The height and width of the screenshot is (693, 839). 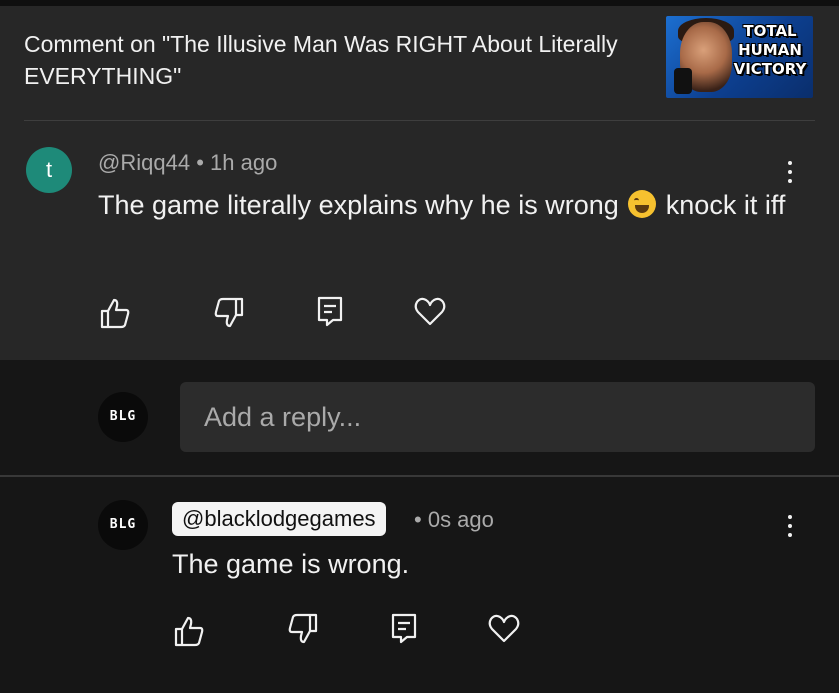 What do you see at coordinates (460, 519) in the screenshot?
I see `reply-time: 0s ago` at bounding box center [460, 519].